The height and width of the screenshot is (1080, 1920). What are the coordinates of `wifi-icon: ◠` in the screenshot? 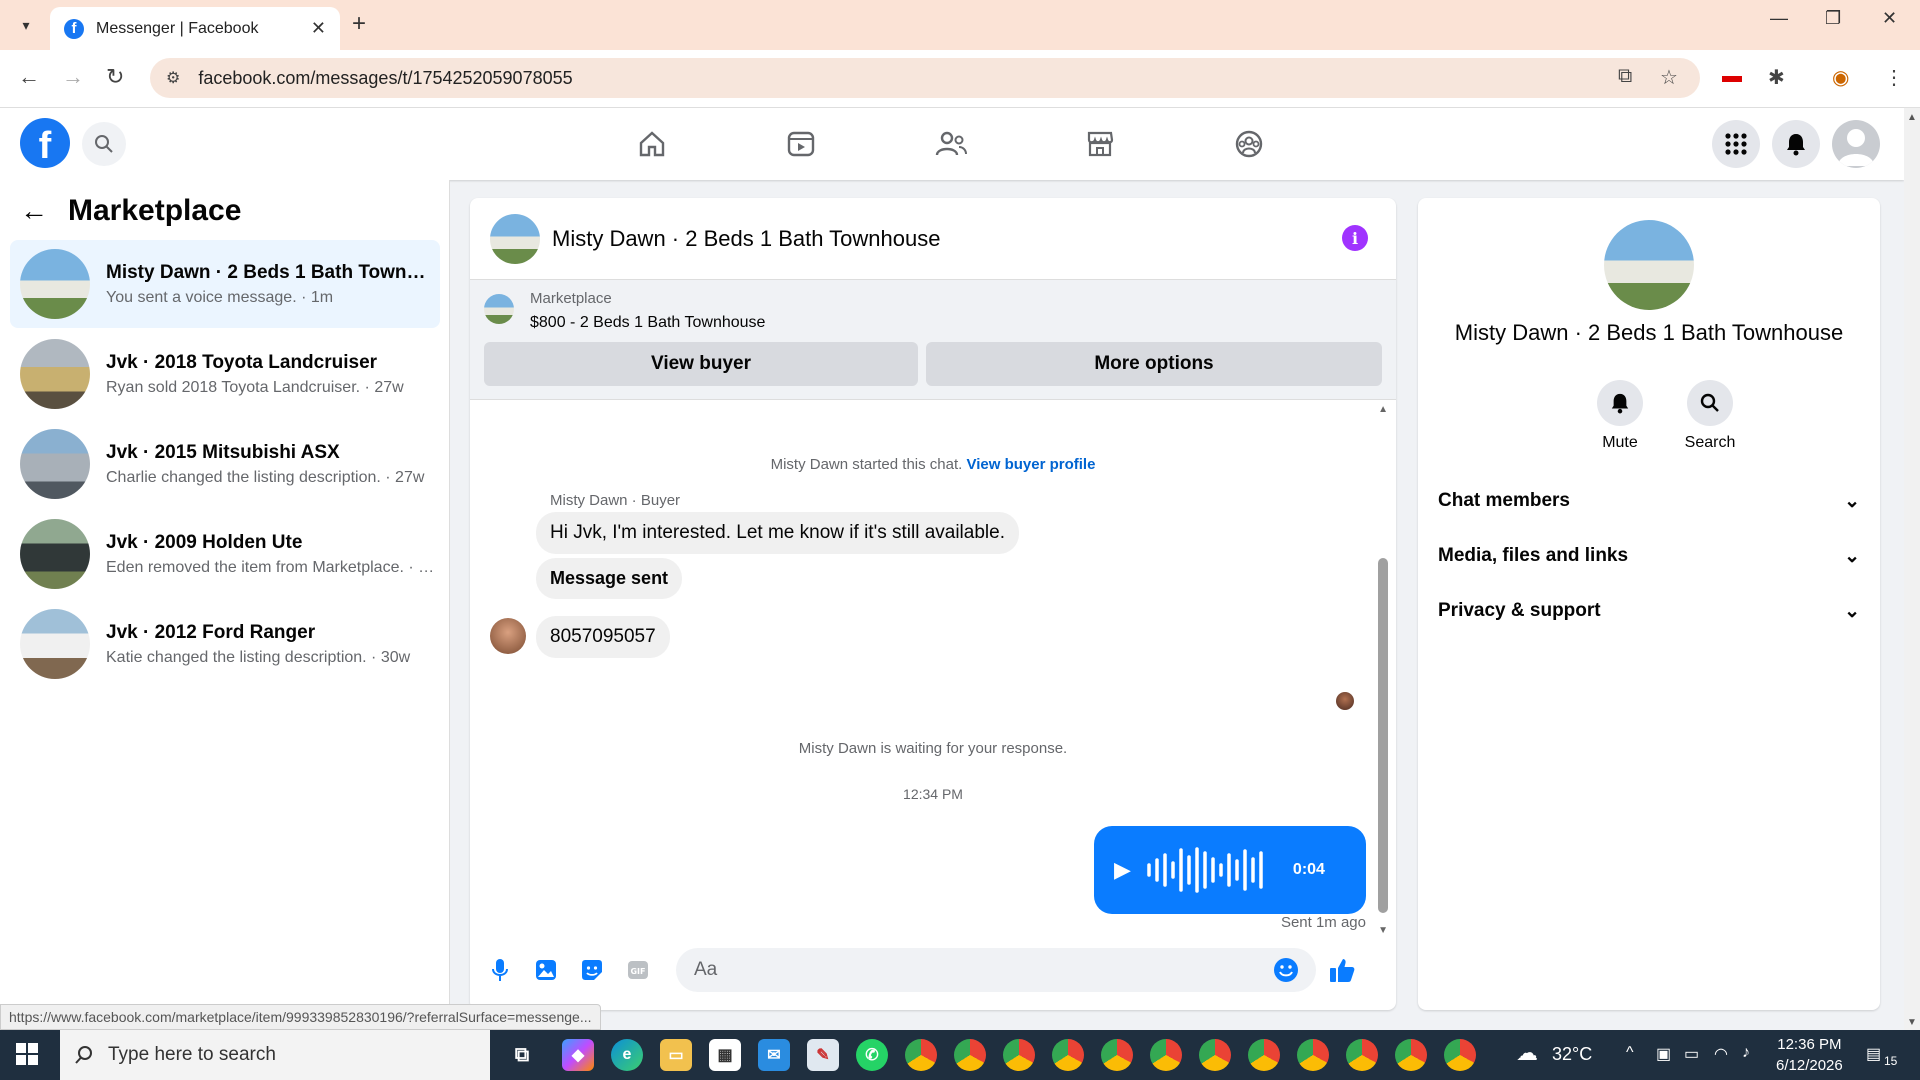 It's located at (1721, 1054).